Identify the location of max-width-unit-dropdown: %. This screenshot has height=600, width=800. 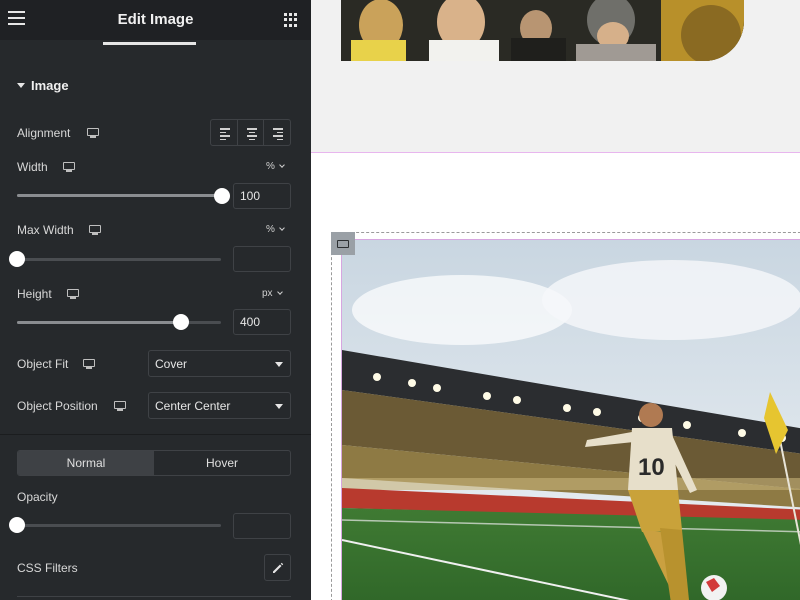
(275, 229).